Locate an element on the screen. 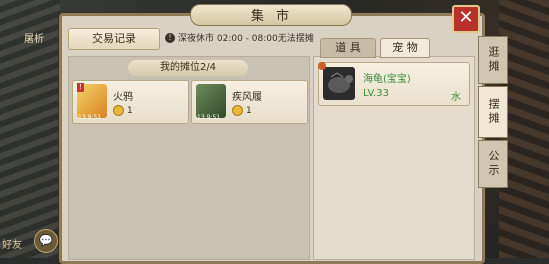  window-title: 集市 is located at coordinates (275, 16).